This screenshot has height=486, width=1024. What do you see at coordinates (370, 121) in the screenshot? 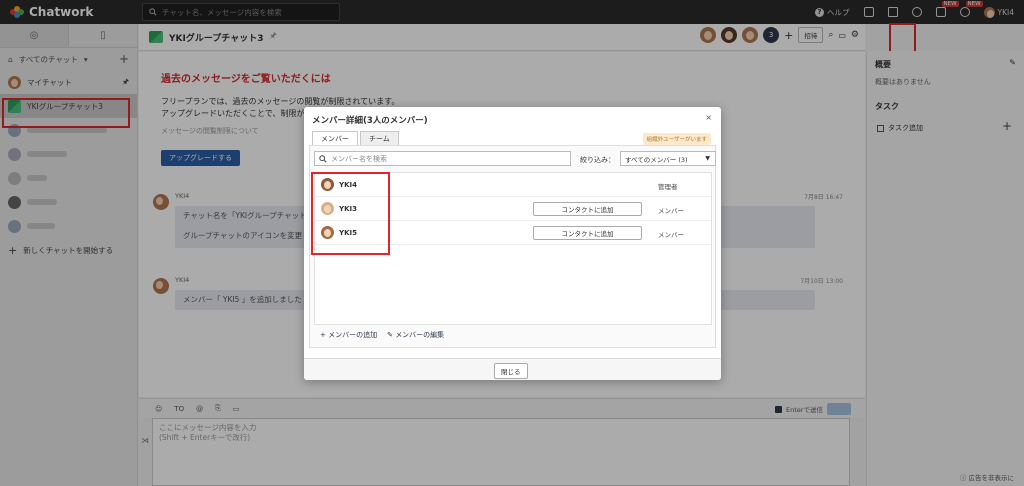
I see `dialog-title: メンバー詳細(3人のメンバー)` at bounding box center [370, 121].